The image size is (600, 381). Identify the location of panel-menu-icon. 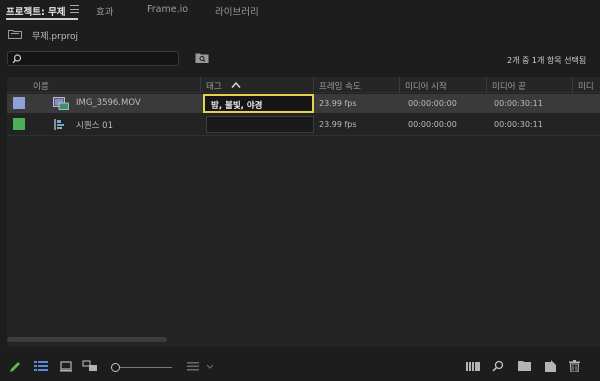
(74, 9).